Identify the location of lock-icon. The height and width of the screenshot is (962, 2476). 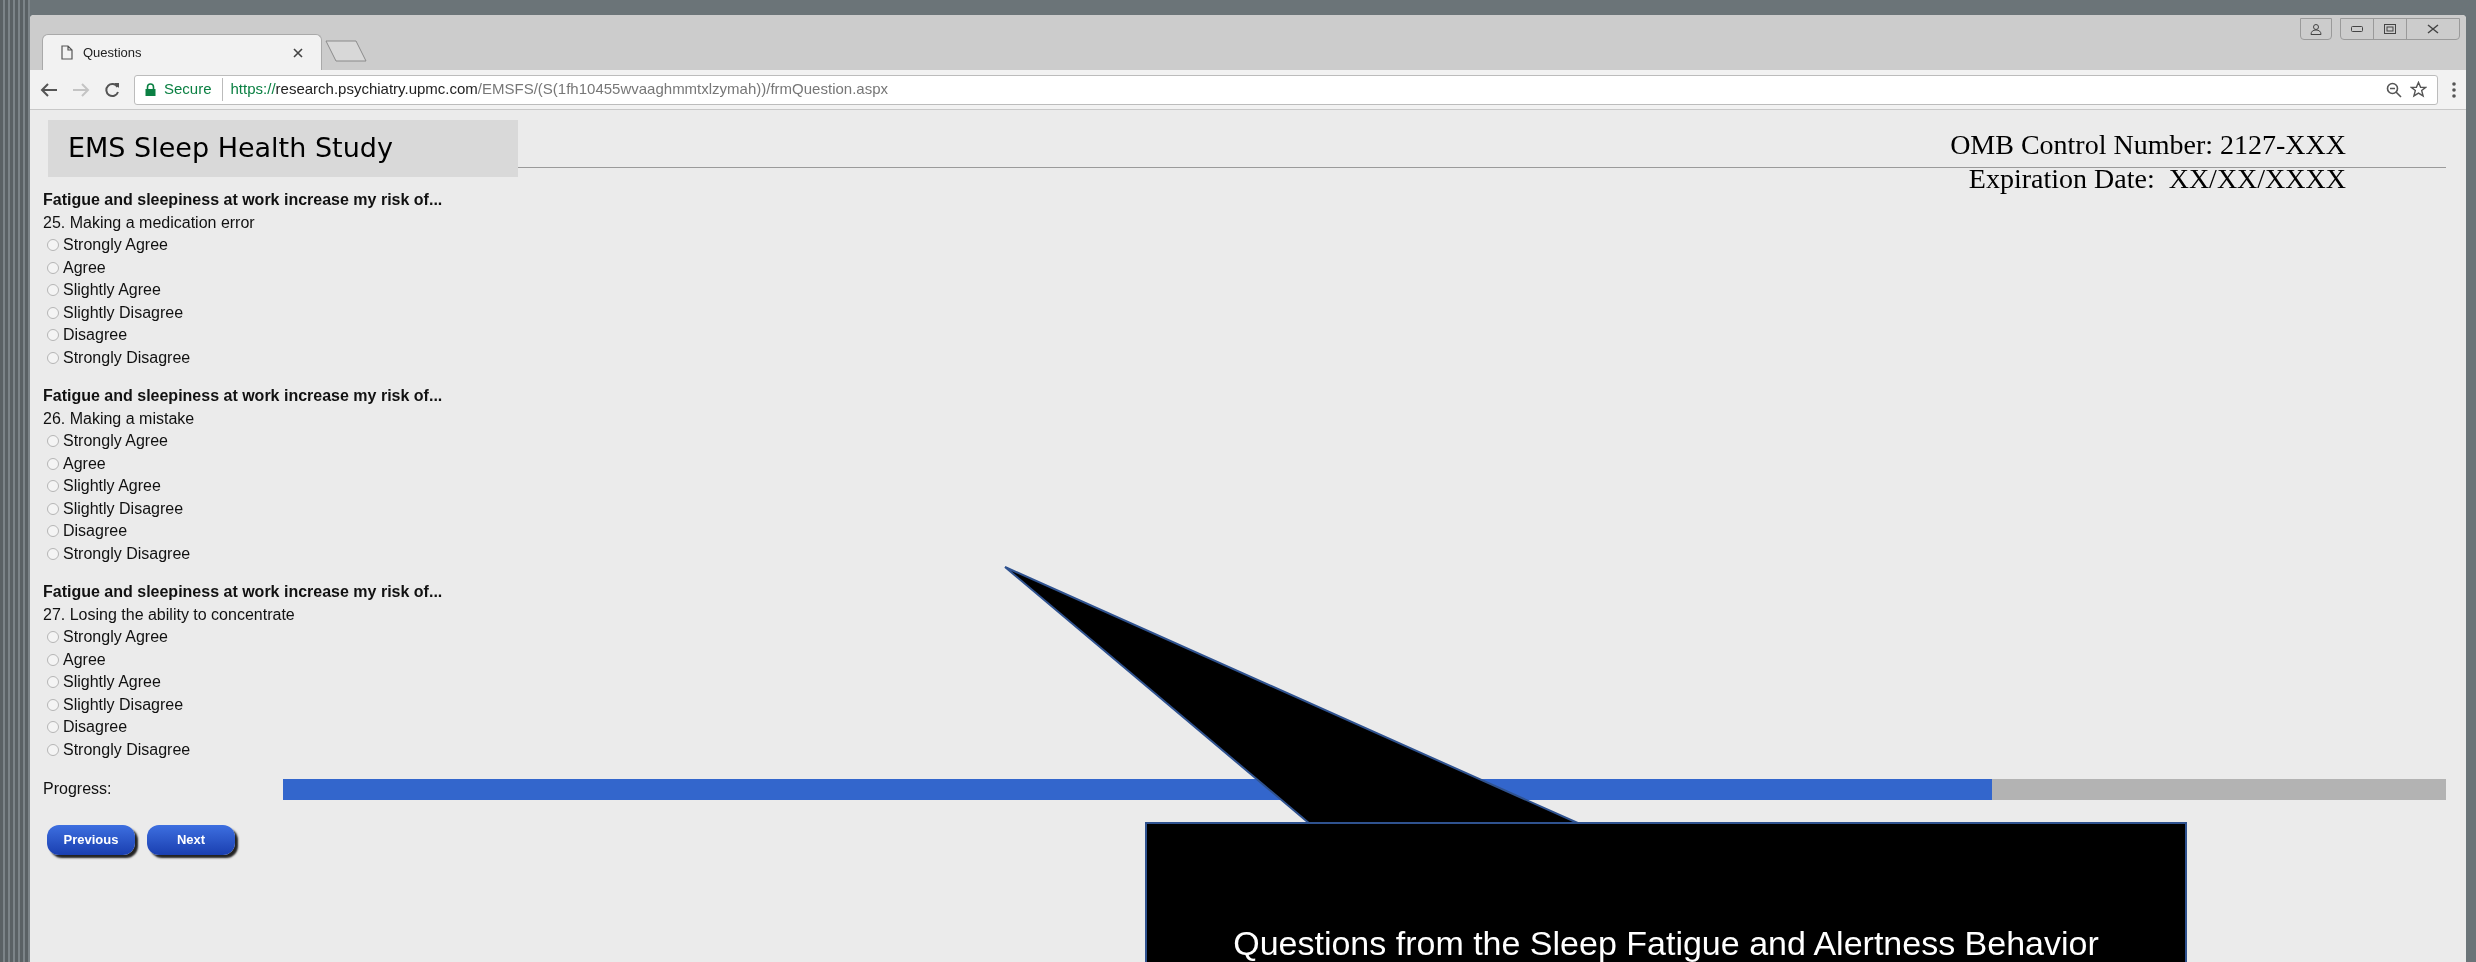
(150, 89).